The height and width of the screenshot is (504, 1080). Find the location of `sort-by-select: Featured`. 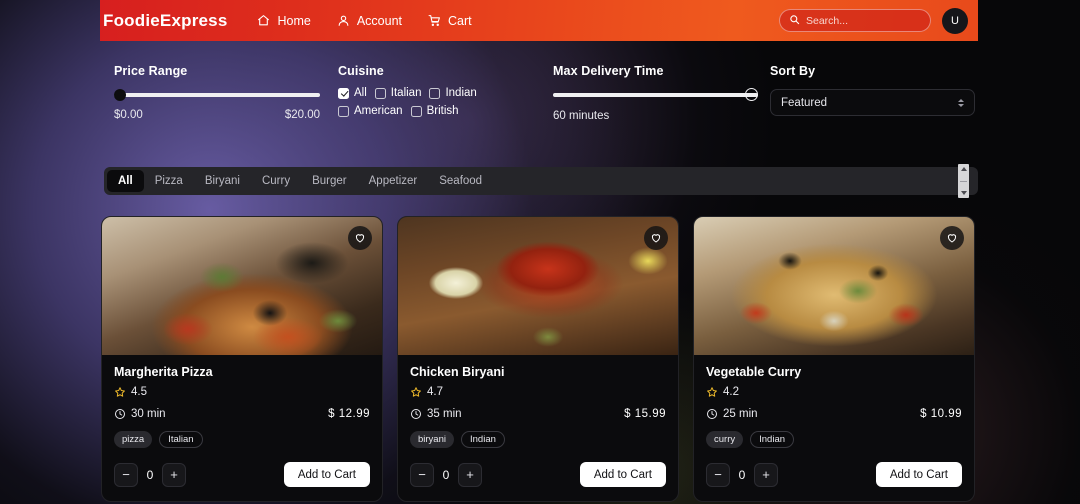

sort-by-select: Featured is located at coordinates (872, 102).